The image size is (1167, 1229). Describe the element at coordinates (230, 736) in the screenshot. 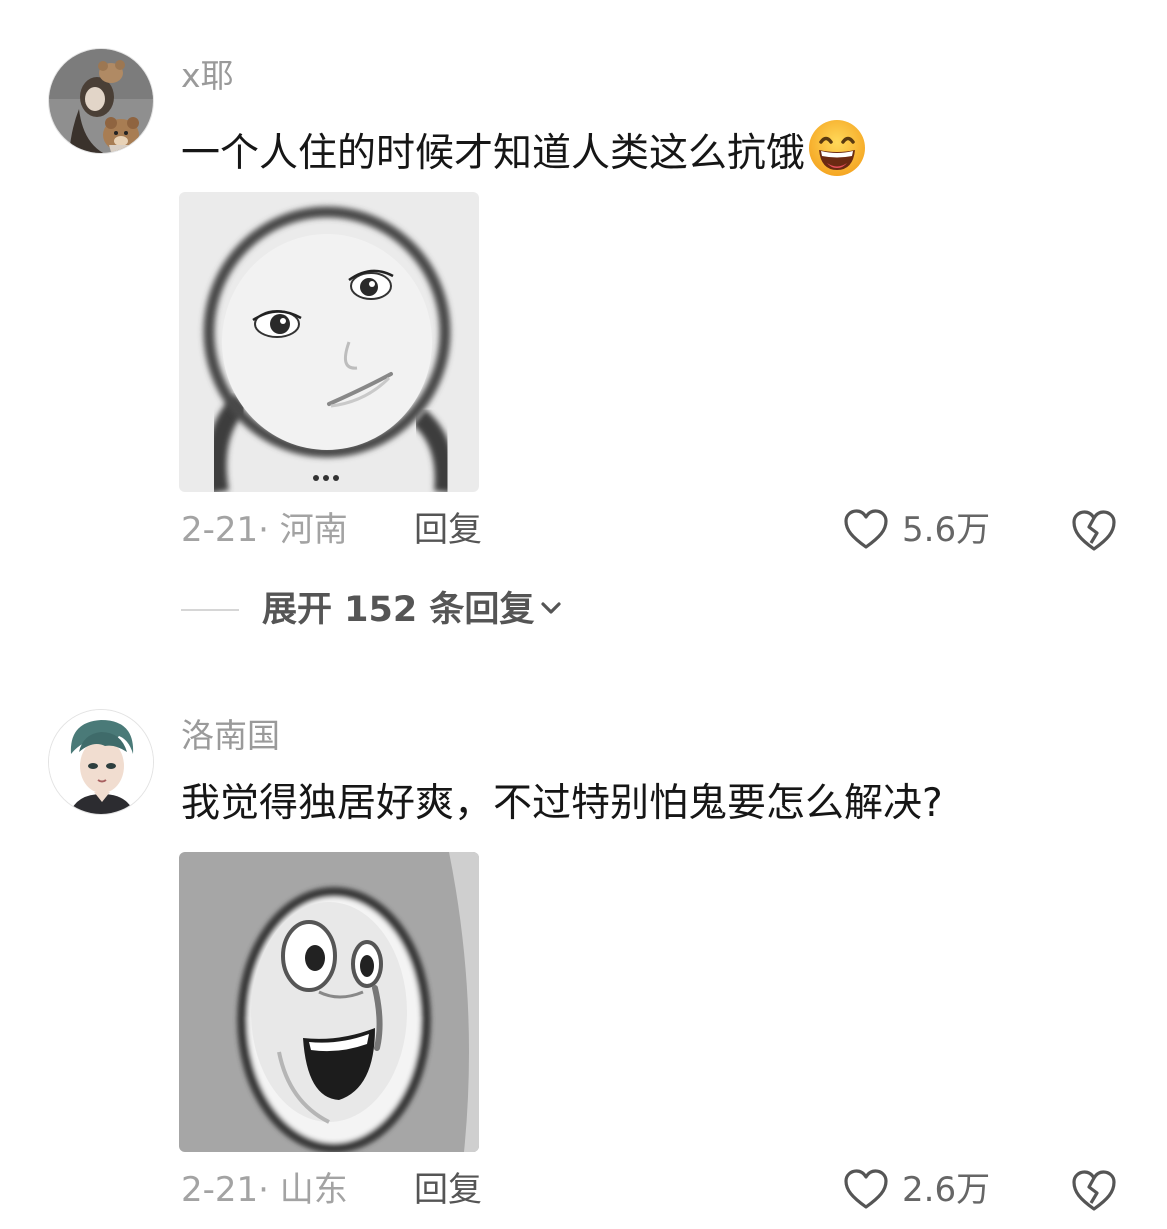

I see `username: 洛南国` at that location.